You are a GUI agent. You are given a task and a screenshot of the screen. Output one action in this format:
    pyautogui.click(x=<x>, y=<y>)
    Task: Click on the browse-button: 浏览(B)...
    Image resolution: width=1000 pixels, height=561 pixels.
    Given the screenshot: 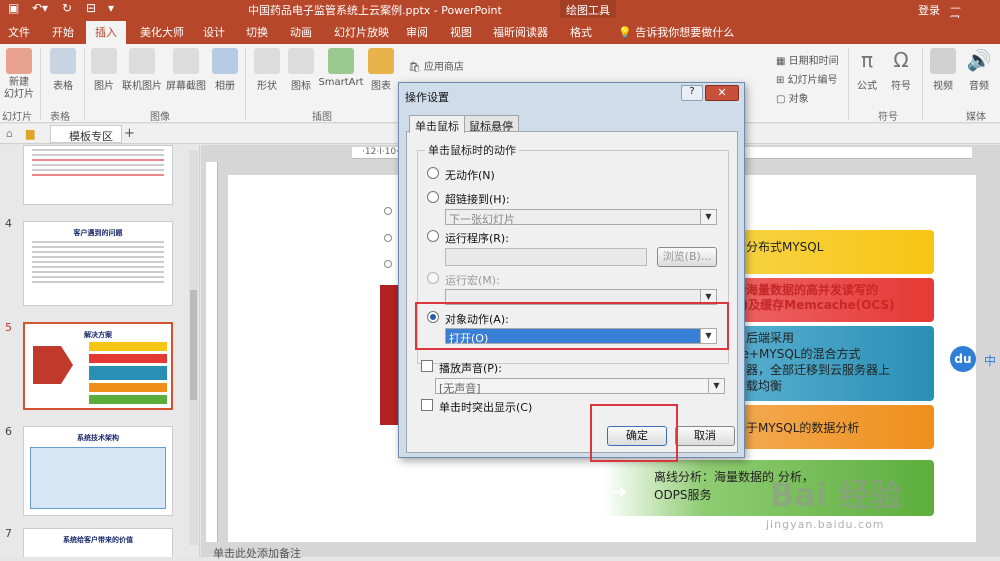 What is the action you would take?
    pyautogui.click(x=687, y=257)
    